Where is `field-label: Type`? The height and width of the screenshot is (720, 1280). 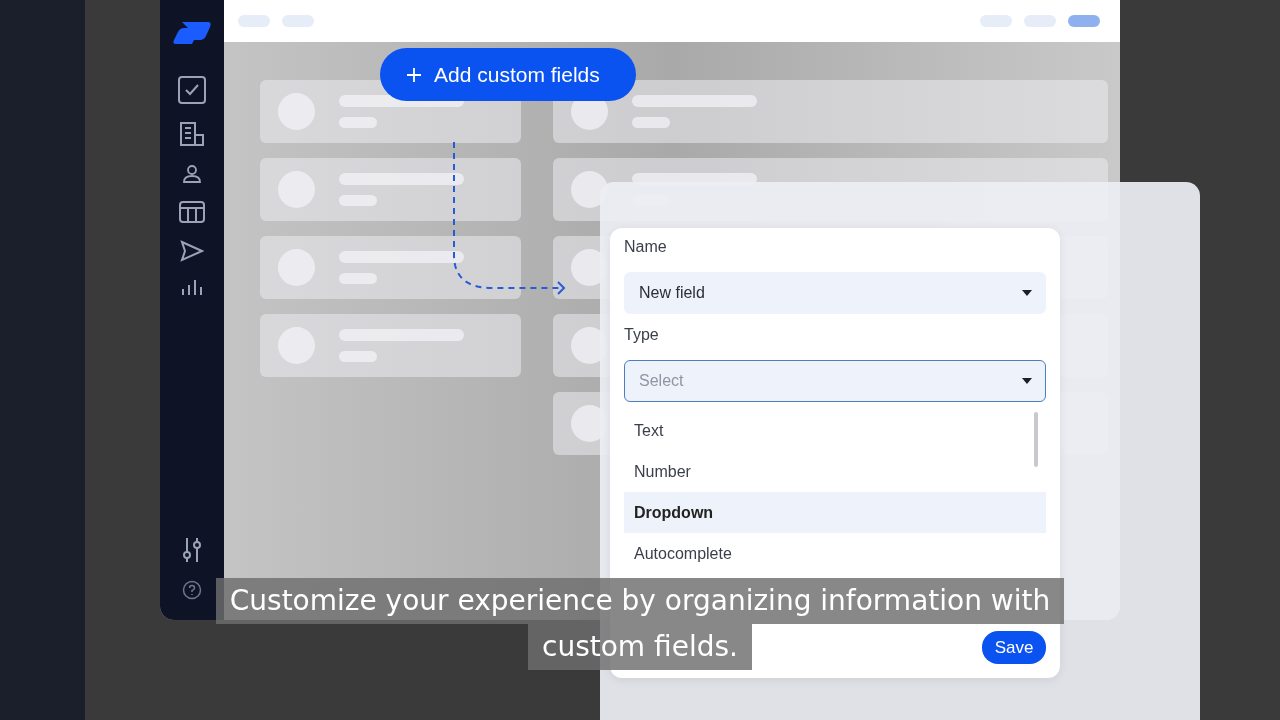
field-label: Type is located at coordinates (642, 335).